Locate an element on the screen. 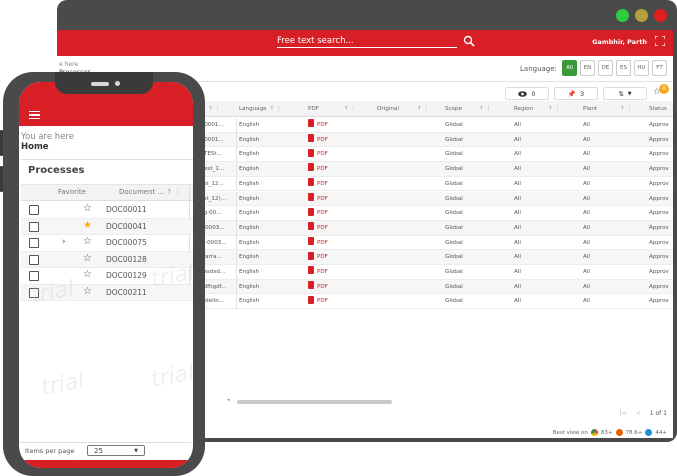  table-row: est_12)... English PDF Global All All Approv is located at coordinates (435, 199).